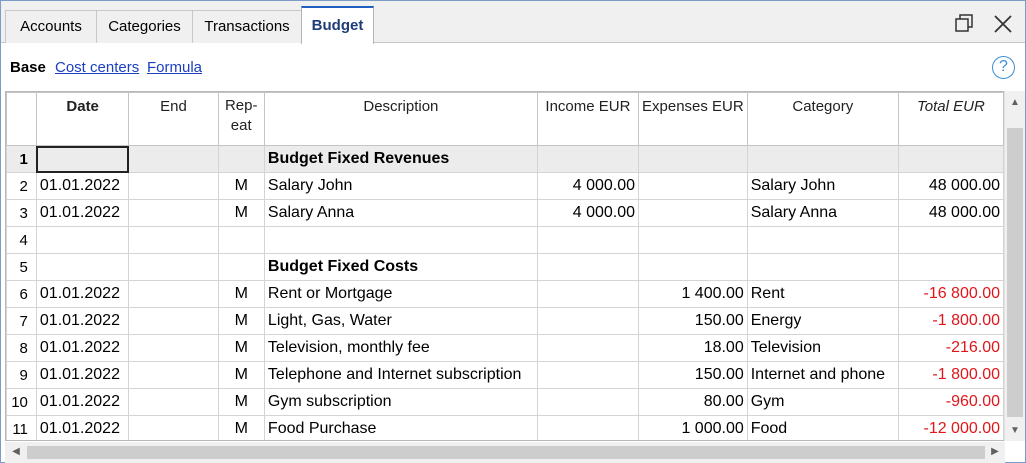 This screenshot has width=1026, height=463. I want to click on cell-category: Gym, so click(822, 402).